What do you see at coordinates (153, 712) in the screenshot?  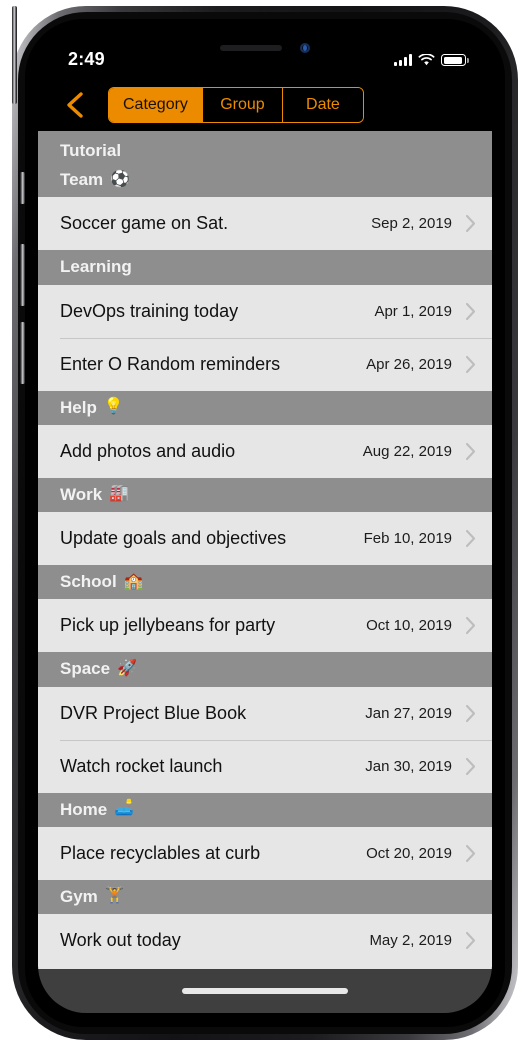 I see `reminder-title: DVR Project Blue Book` at bounding box center [153, 712].